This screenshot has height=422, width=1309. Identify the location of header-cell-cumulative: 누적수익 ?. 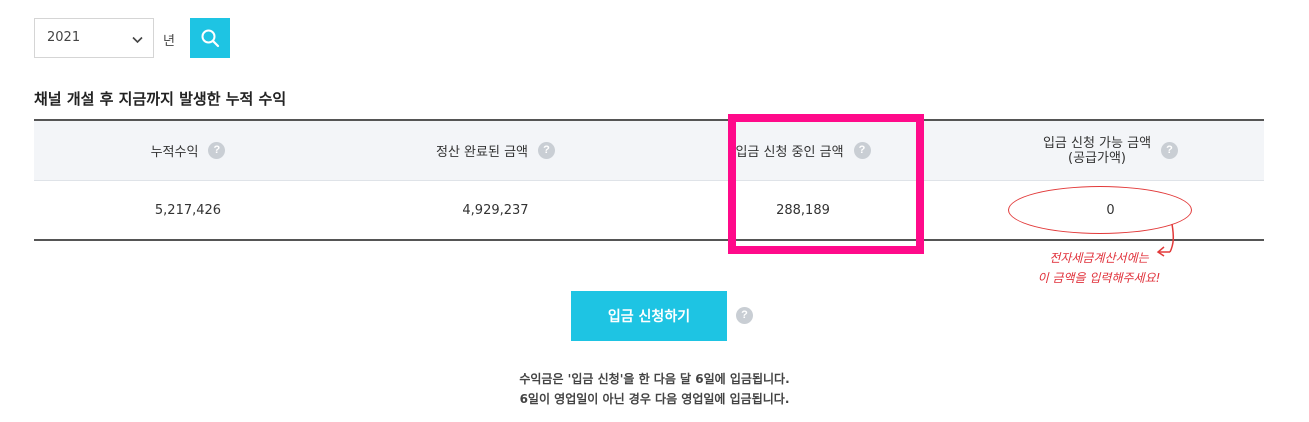
(188, 150).